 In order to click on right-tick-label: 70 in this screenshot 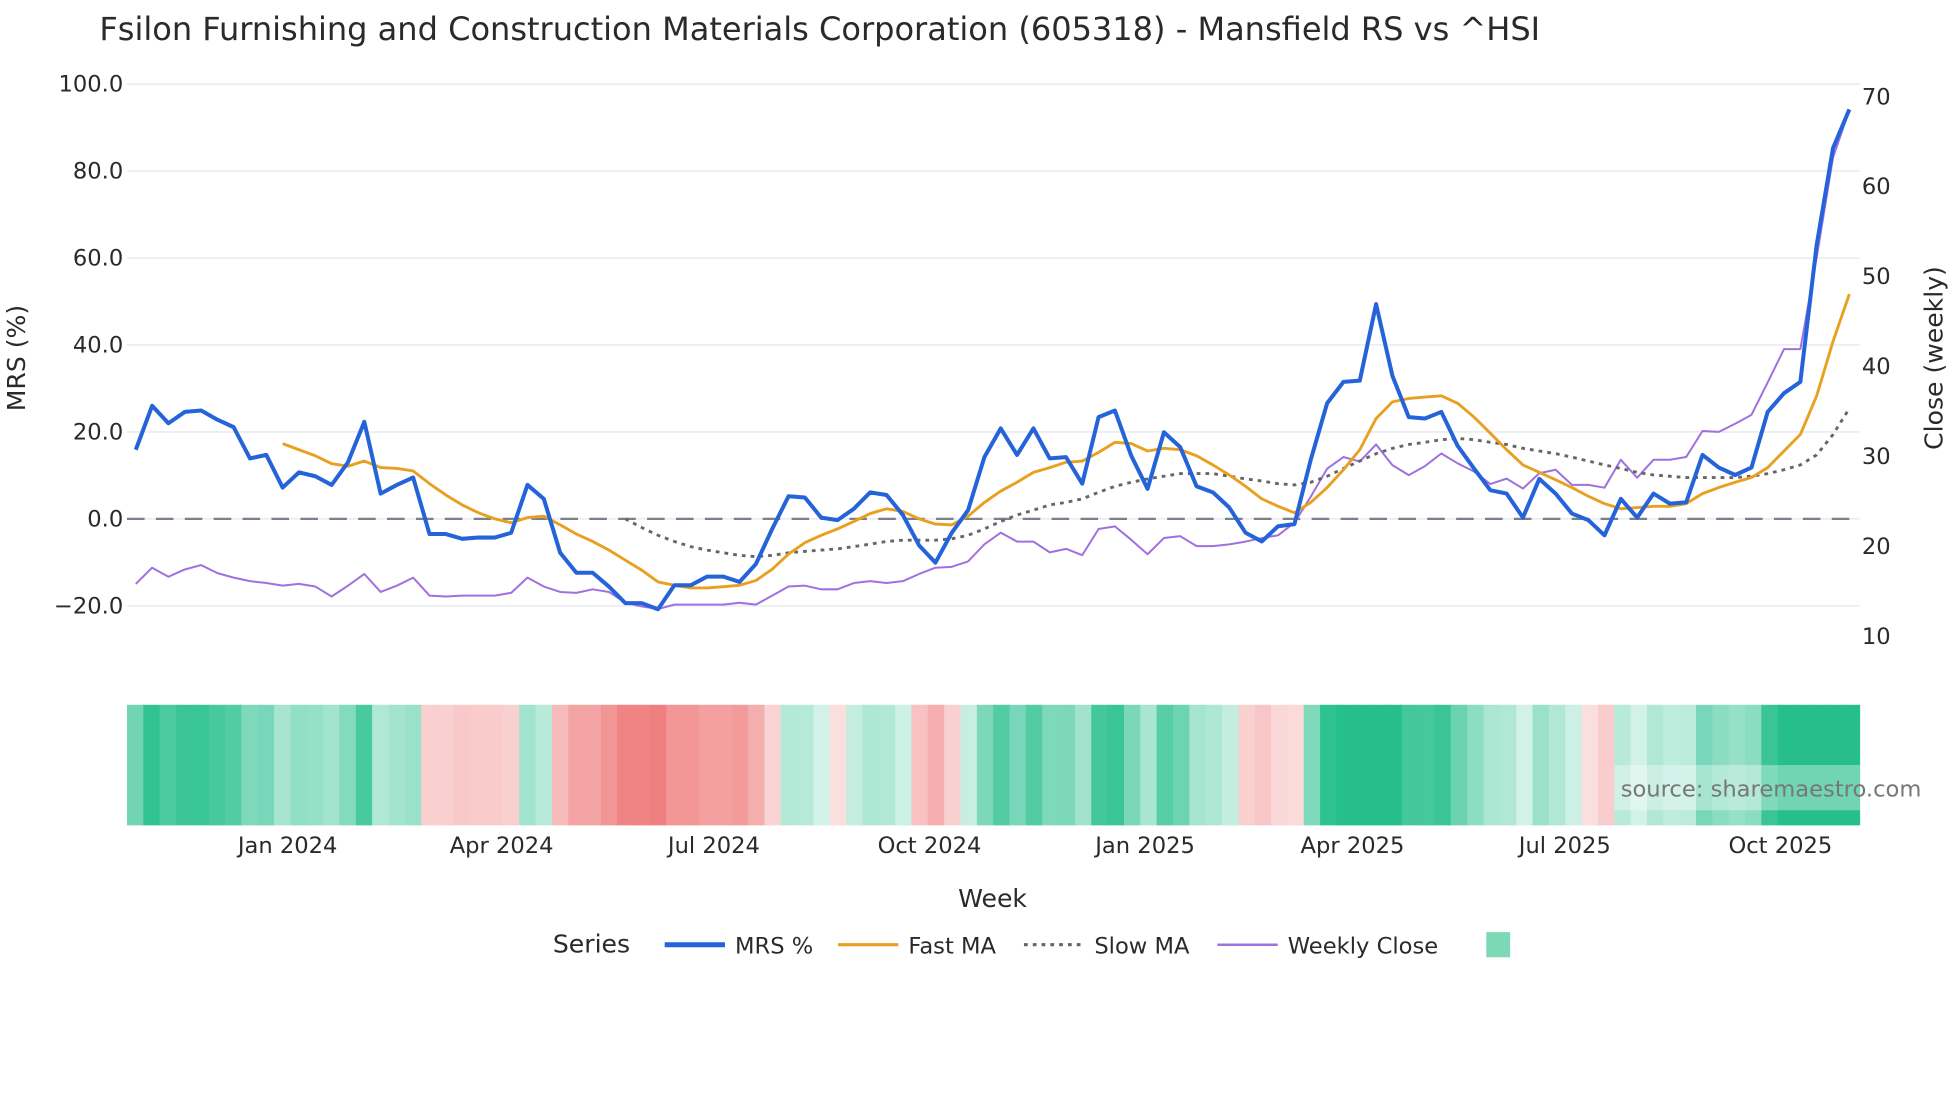, I will do `click(1876, 97)`.